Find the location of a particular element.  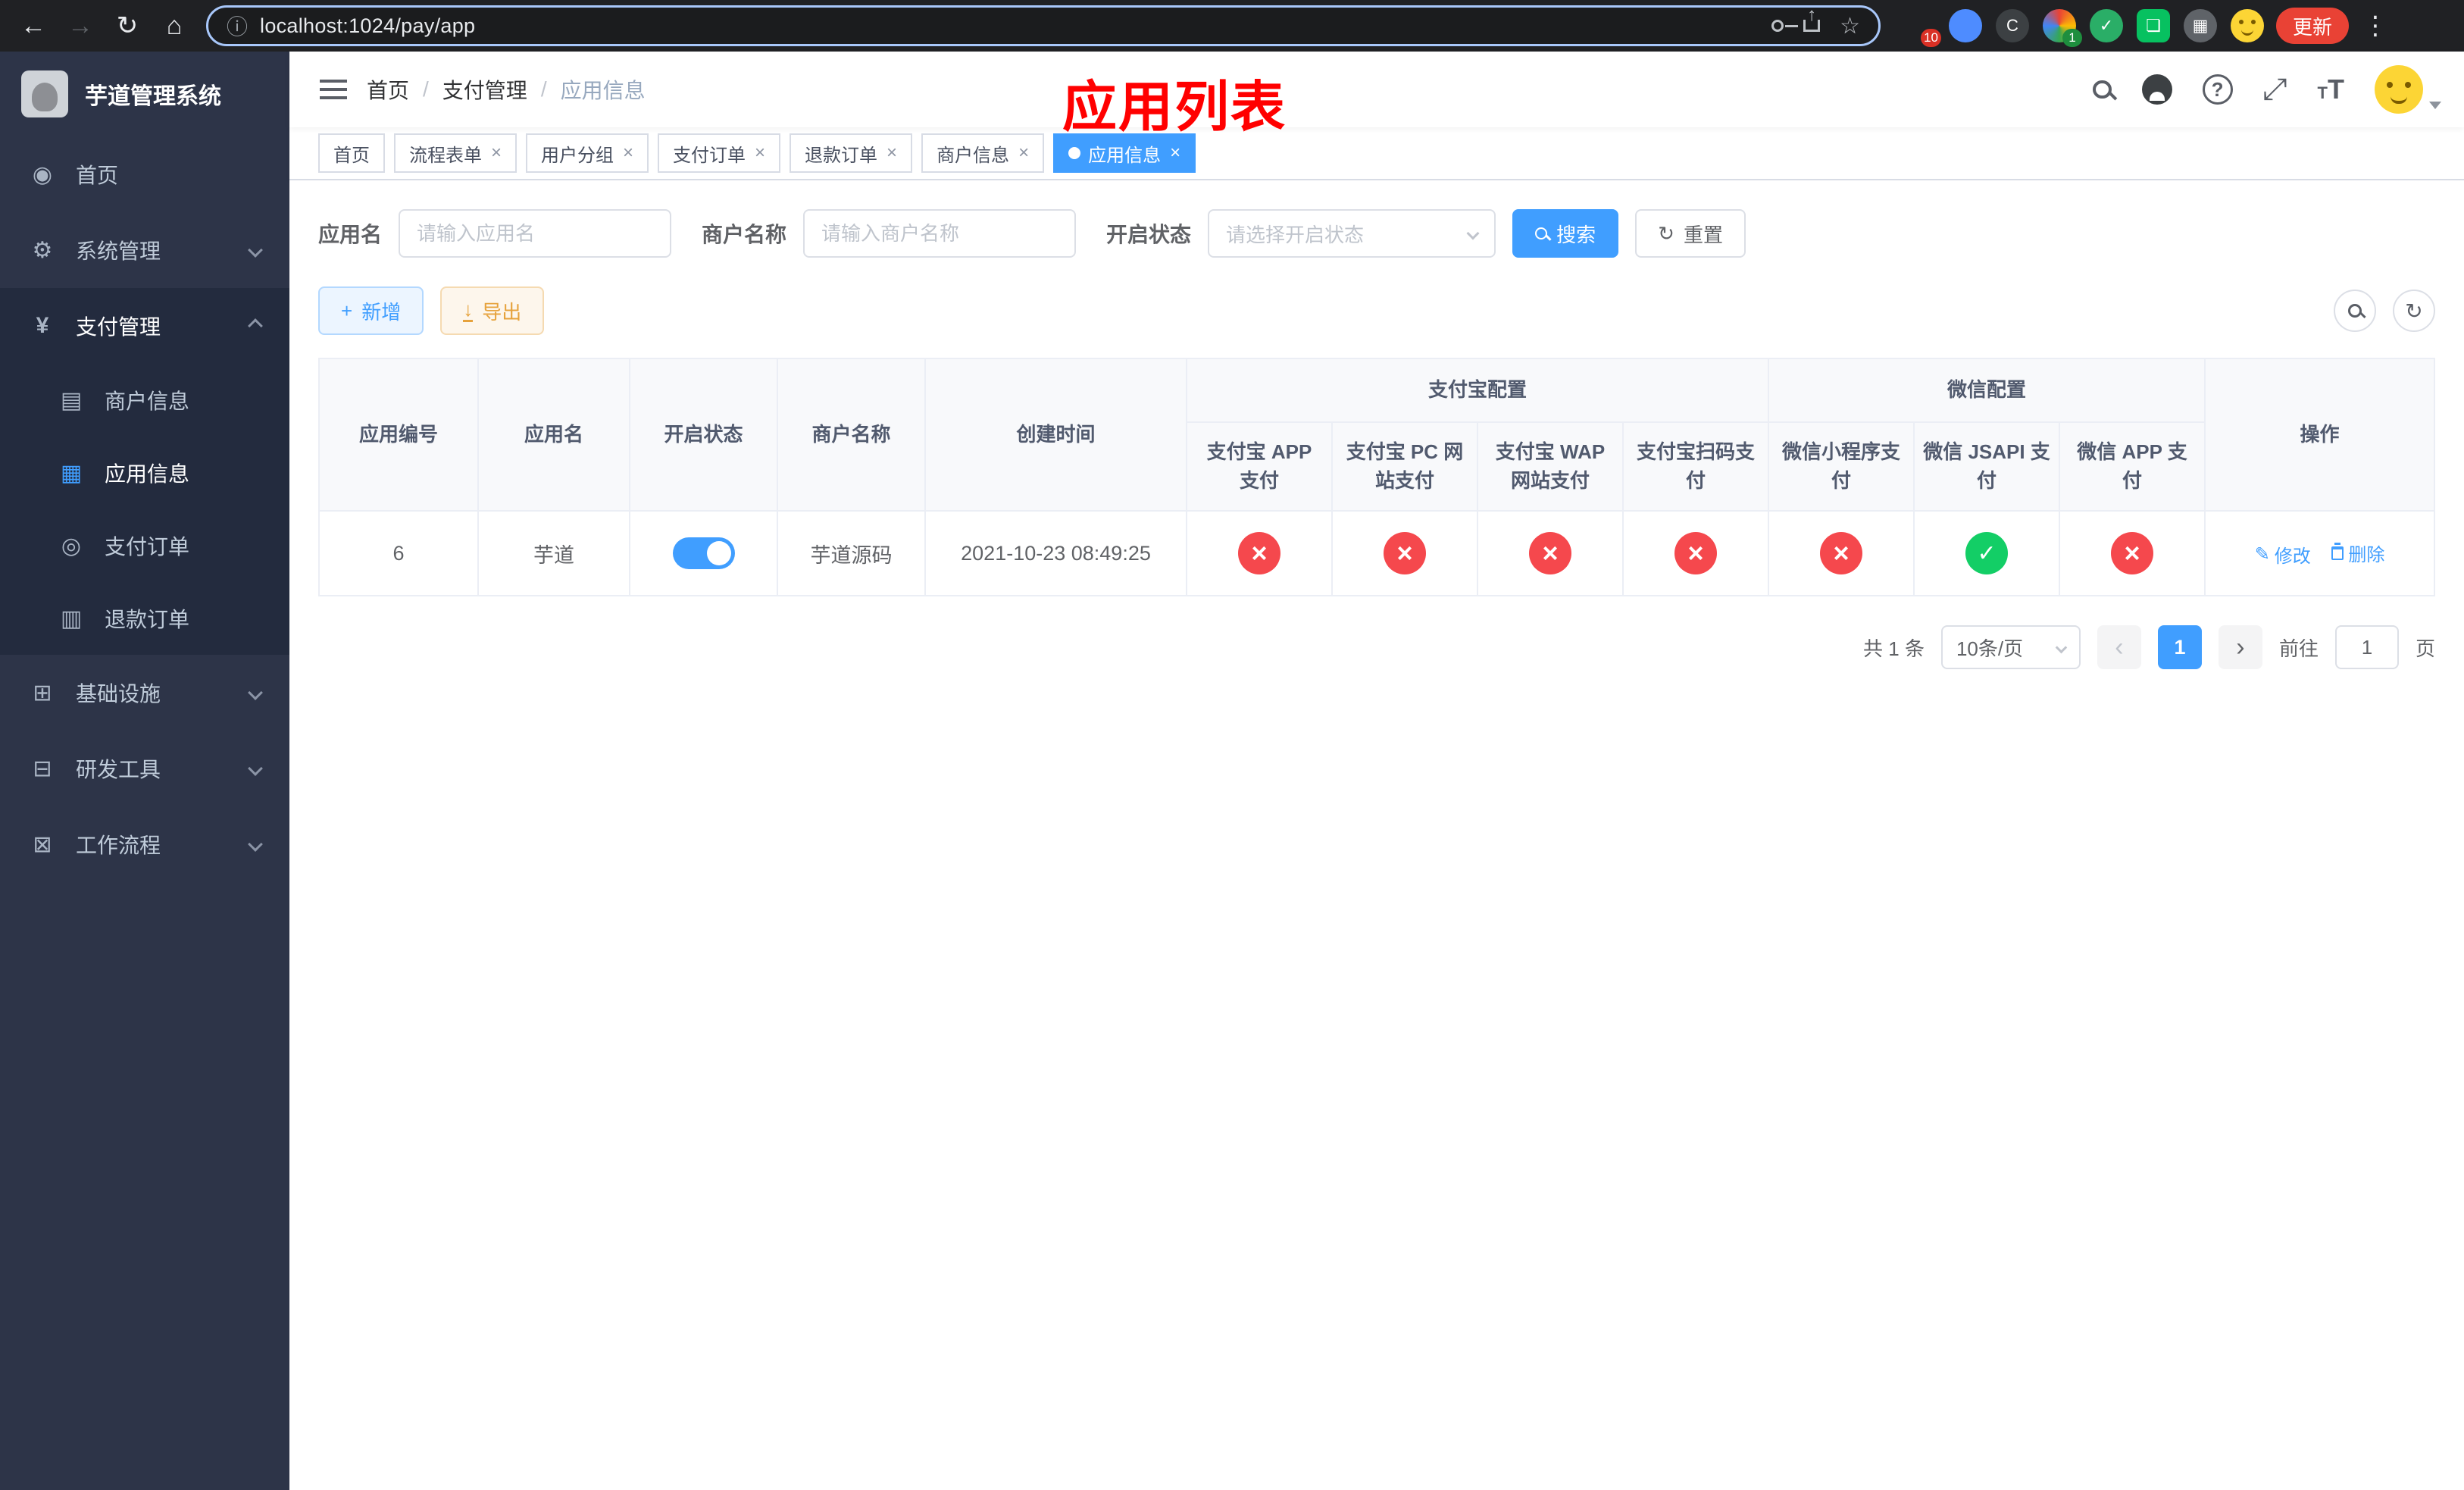

sidebar-item-dev-tools: ⊟ 研发工具 is located at coordinates (144, 768).